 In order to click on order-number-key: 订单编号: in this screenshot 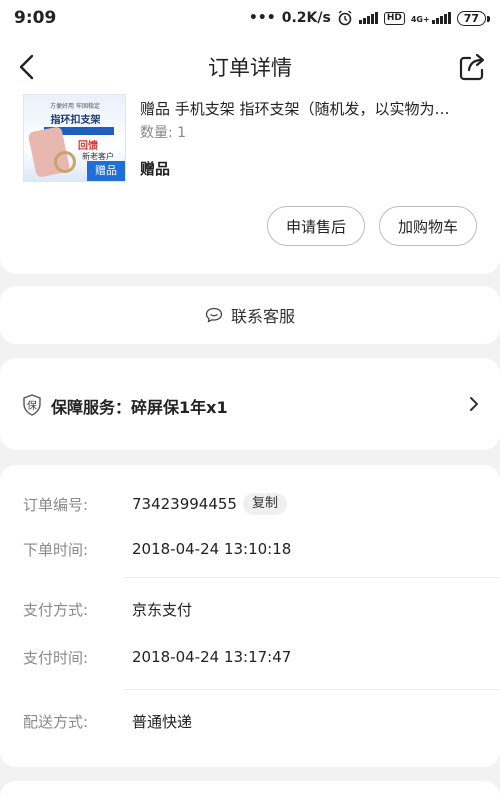, I will do `click(56, 504)`.